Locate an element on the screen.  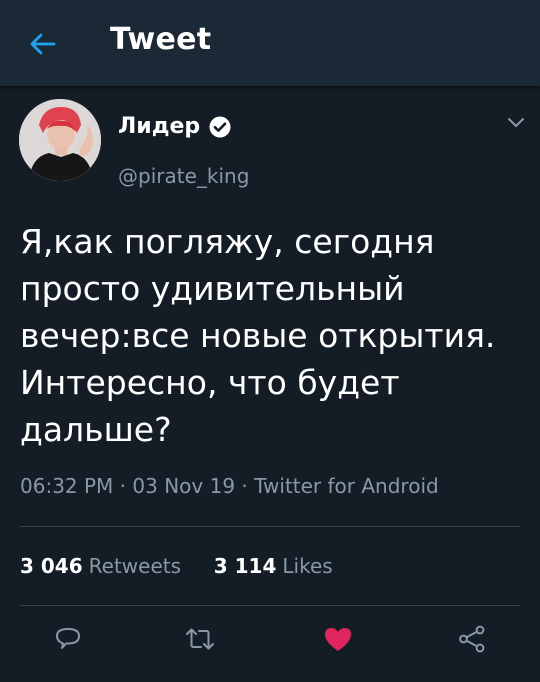
retweets-label: Retweets is located at coordinates (135, 566).